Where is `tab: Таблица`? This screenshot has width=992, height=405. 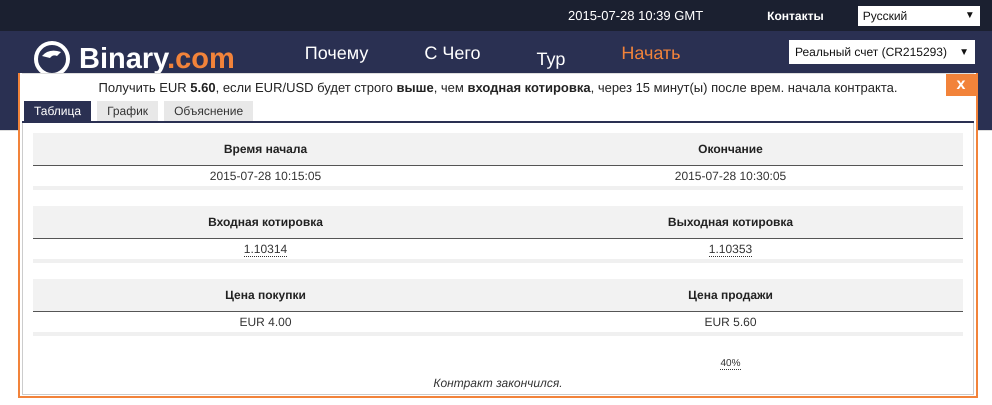
tab: Таблица is located at coordinates (58, 111).